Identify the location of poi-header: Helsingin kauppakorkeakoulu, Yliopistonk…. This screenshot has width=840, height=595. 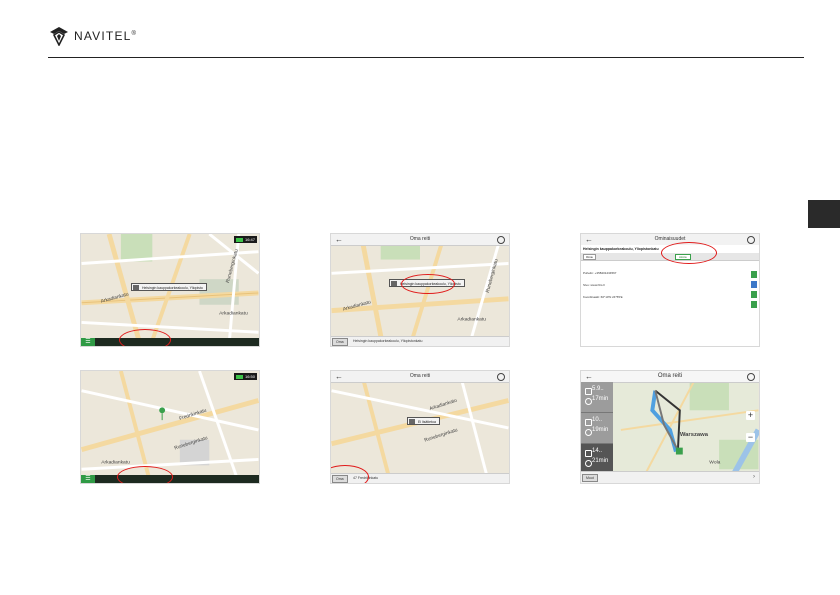
(621, 249).